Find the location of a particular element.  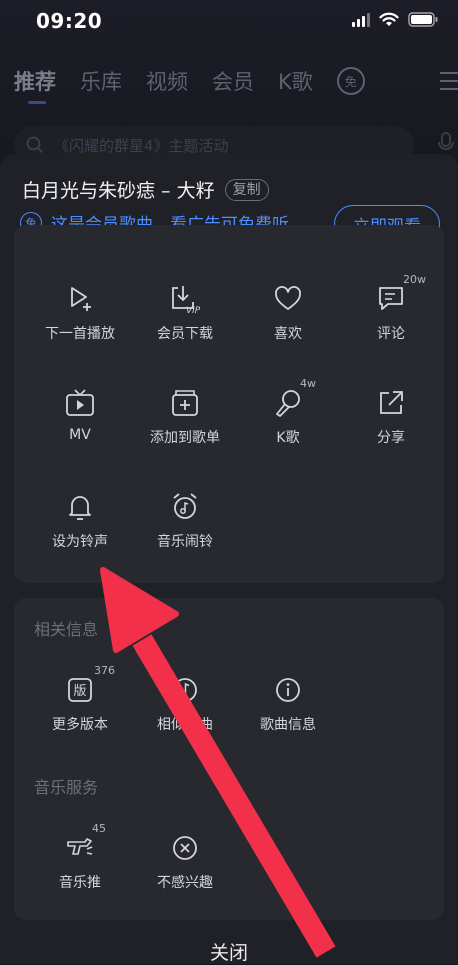

system-icons is located at coordinates (395, 19).